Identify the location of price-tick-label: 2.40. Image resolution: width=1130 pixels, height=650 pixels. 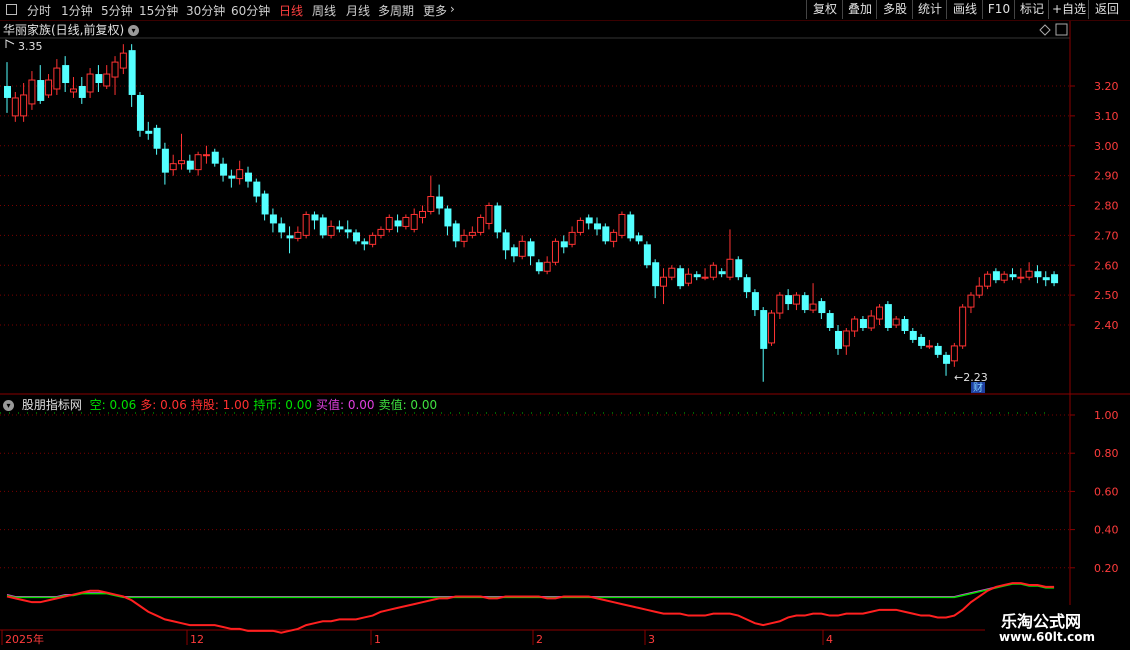
(1106, 325).